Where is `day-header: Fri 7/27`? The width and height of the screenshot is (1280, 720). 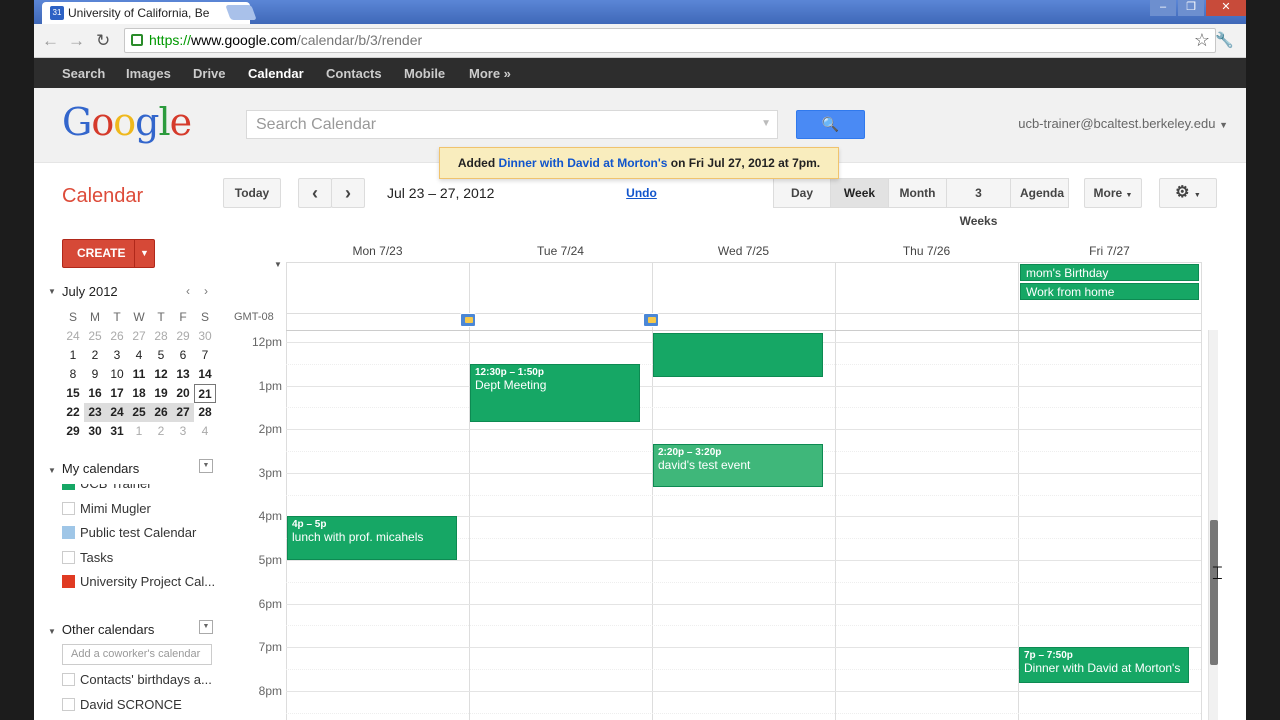 day-header: Fri 7/27 is located at coordinates (1109, 251).